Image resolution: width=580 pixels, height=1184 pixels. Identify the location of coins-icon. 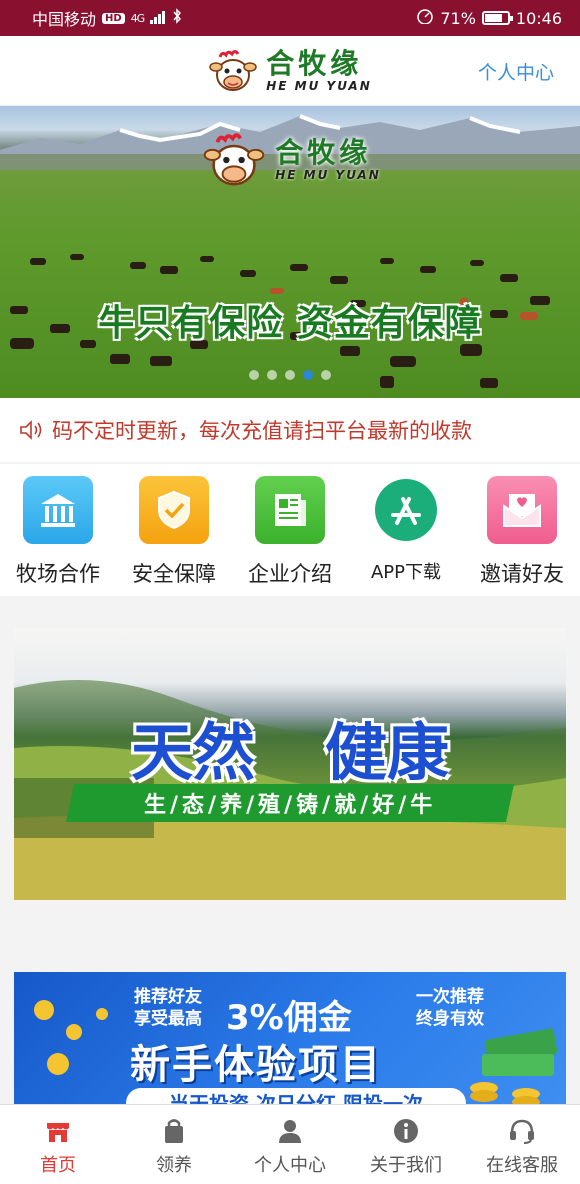
(71, 1037).